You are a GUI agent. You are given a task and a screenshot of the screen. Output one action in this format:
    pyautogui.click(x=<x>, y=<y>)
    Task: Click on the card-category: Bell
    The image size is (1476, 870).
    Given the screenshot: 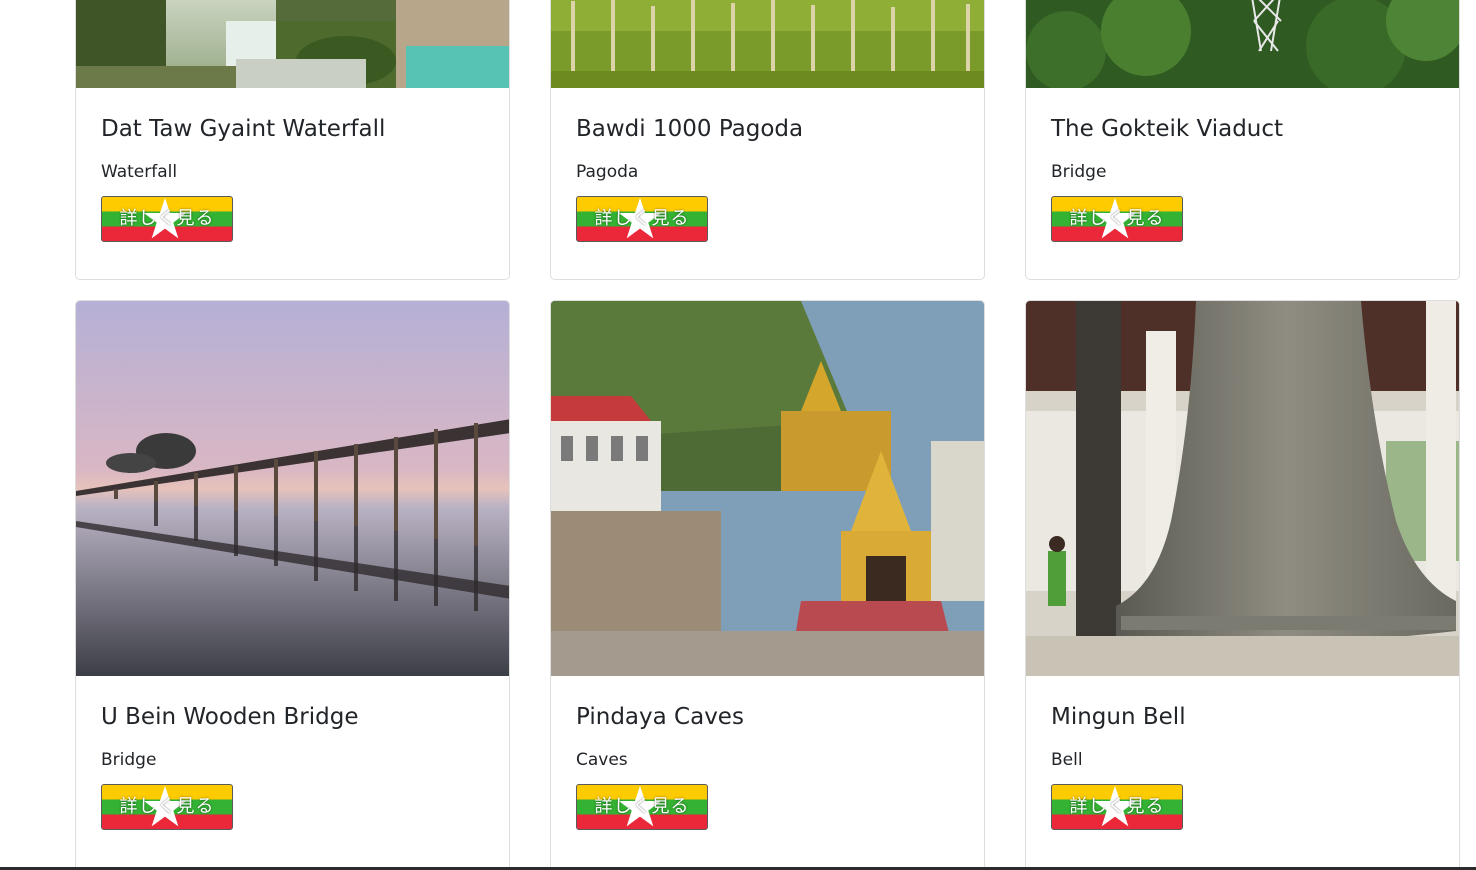 What is the action you would take?
    pyautogui.click(x=1067, y=760)
    